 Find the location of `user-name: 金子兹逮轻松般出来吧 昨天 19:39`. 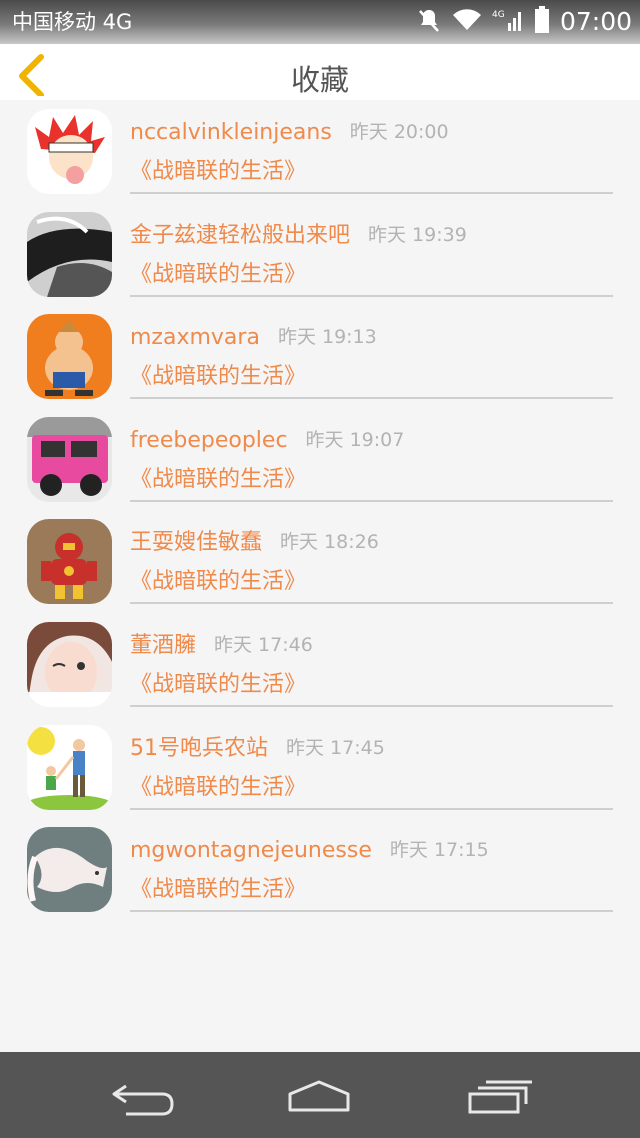

user-name: 金子兹逮轻松般出来吧 昨天 19:39 is located at coordinates (298, 235).